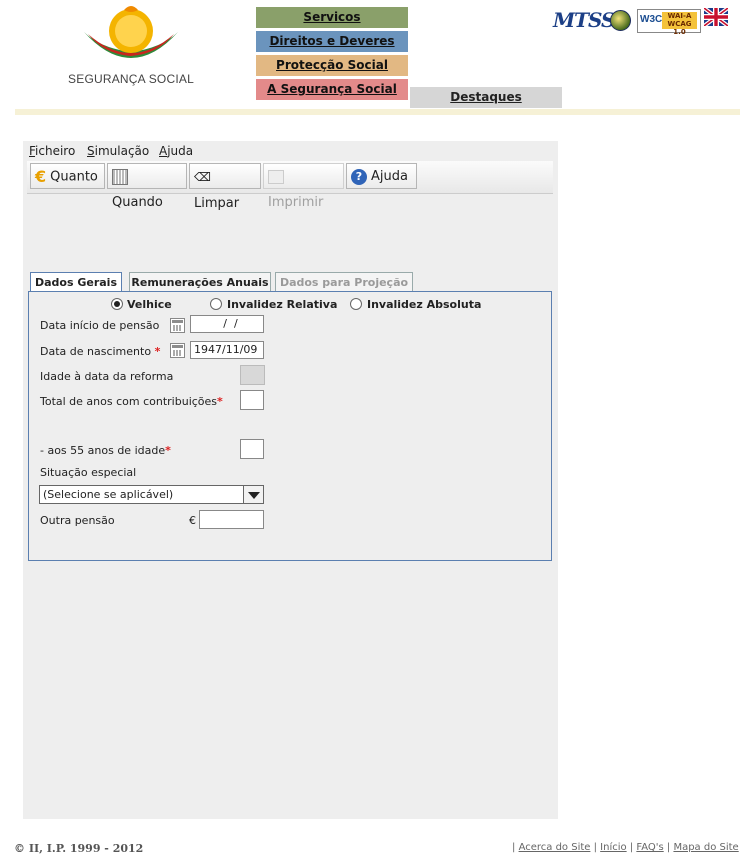  What do you see at coordinates (131, 32) in the screenshot?
I see `seguranca-social-logo` at bounding box center [131, 32].